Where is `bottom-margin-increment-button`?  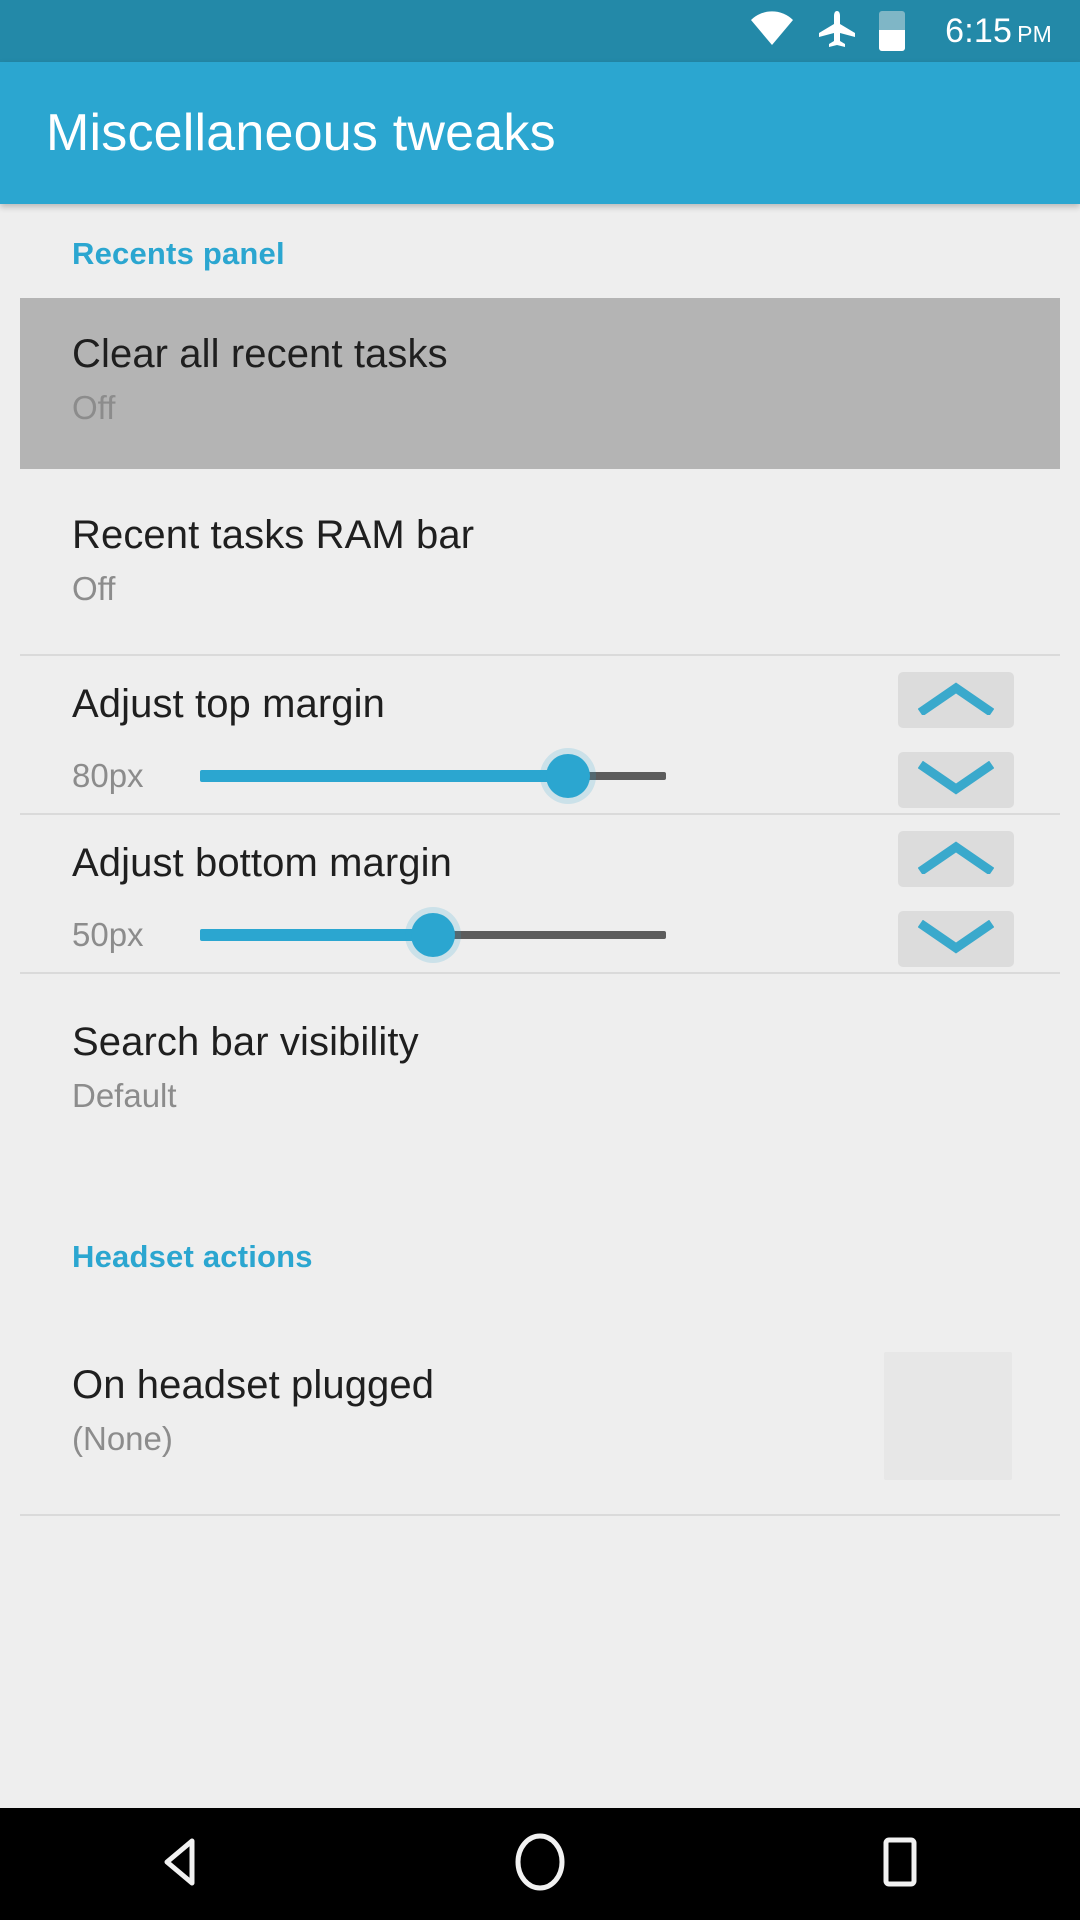 bottom-margin-increment-button is located at coordinates (956, 859).